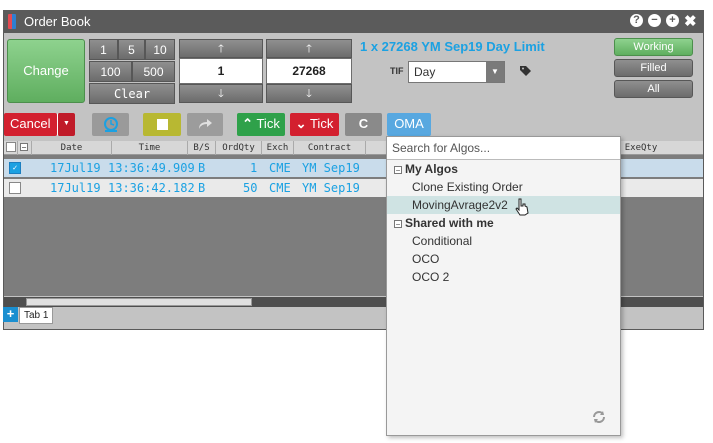 This screenshot has width=713, height=443. Describe the element at coordinates (57, 21) in the screenshot. I see `window-title: Order Book` at that location.